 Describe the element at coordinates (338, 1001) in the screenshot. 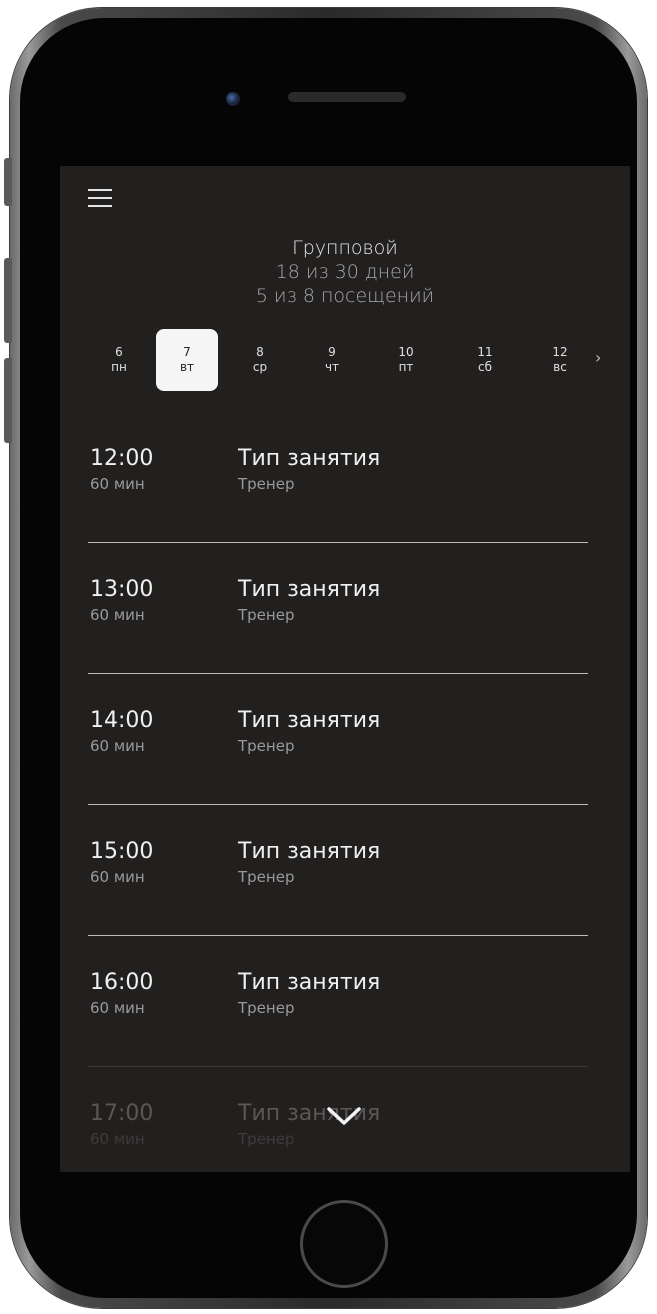

I see `session-row: 16:00 60 мин Тип занятия Тренер` at that location.